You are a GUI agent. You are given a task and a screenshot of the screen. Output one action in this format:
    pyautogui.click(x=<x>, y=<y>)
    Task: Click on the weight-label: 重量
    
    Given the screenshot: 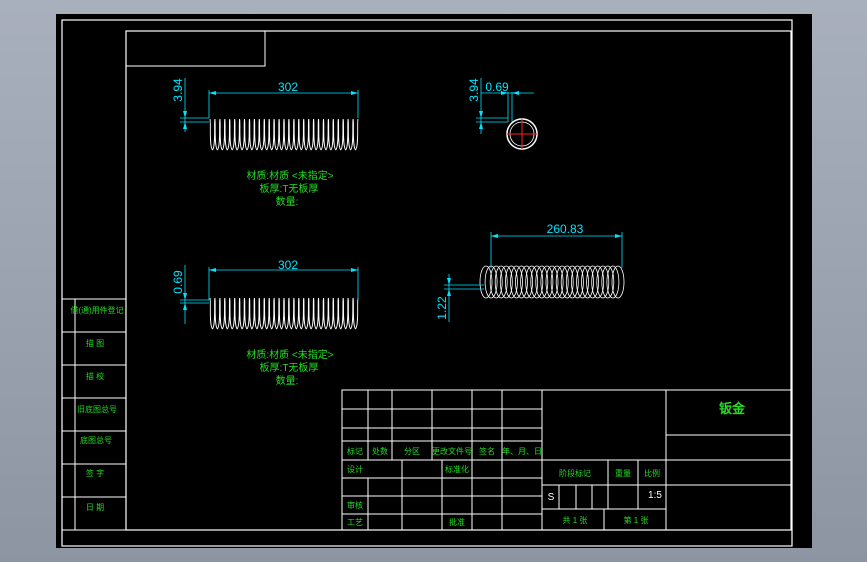 What is the action you would take?
    pyautogui.click(x=623, y=473)
    